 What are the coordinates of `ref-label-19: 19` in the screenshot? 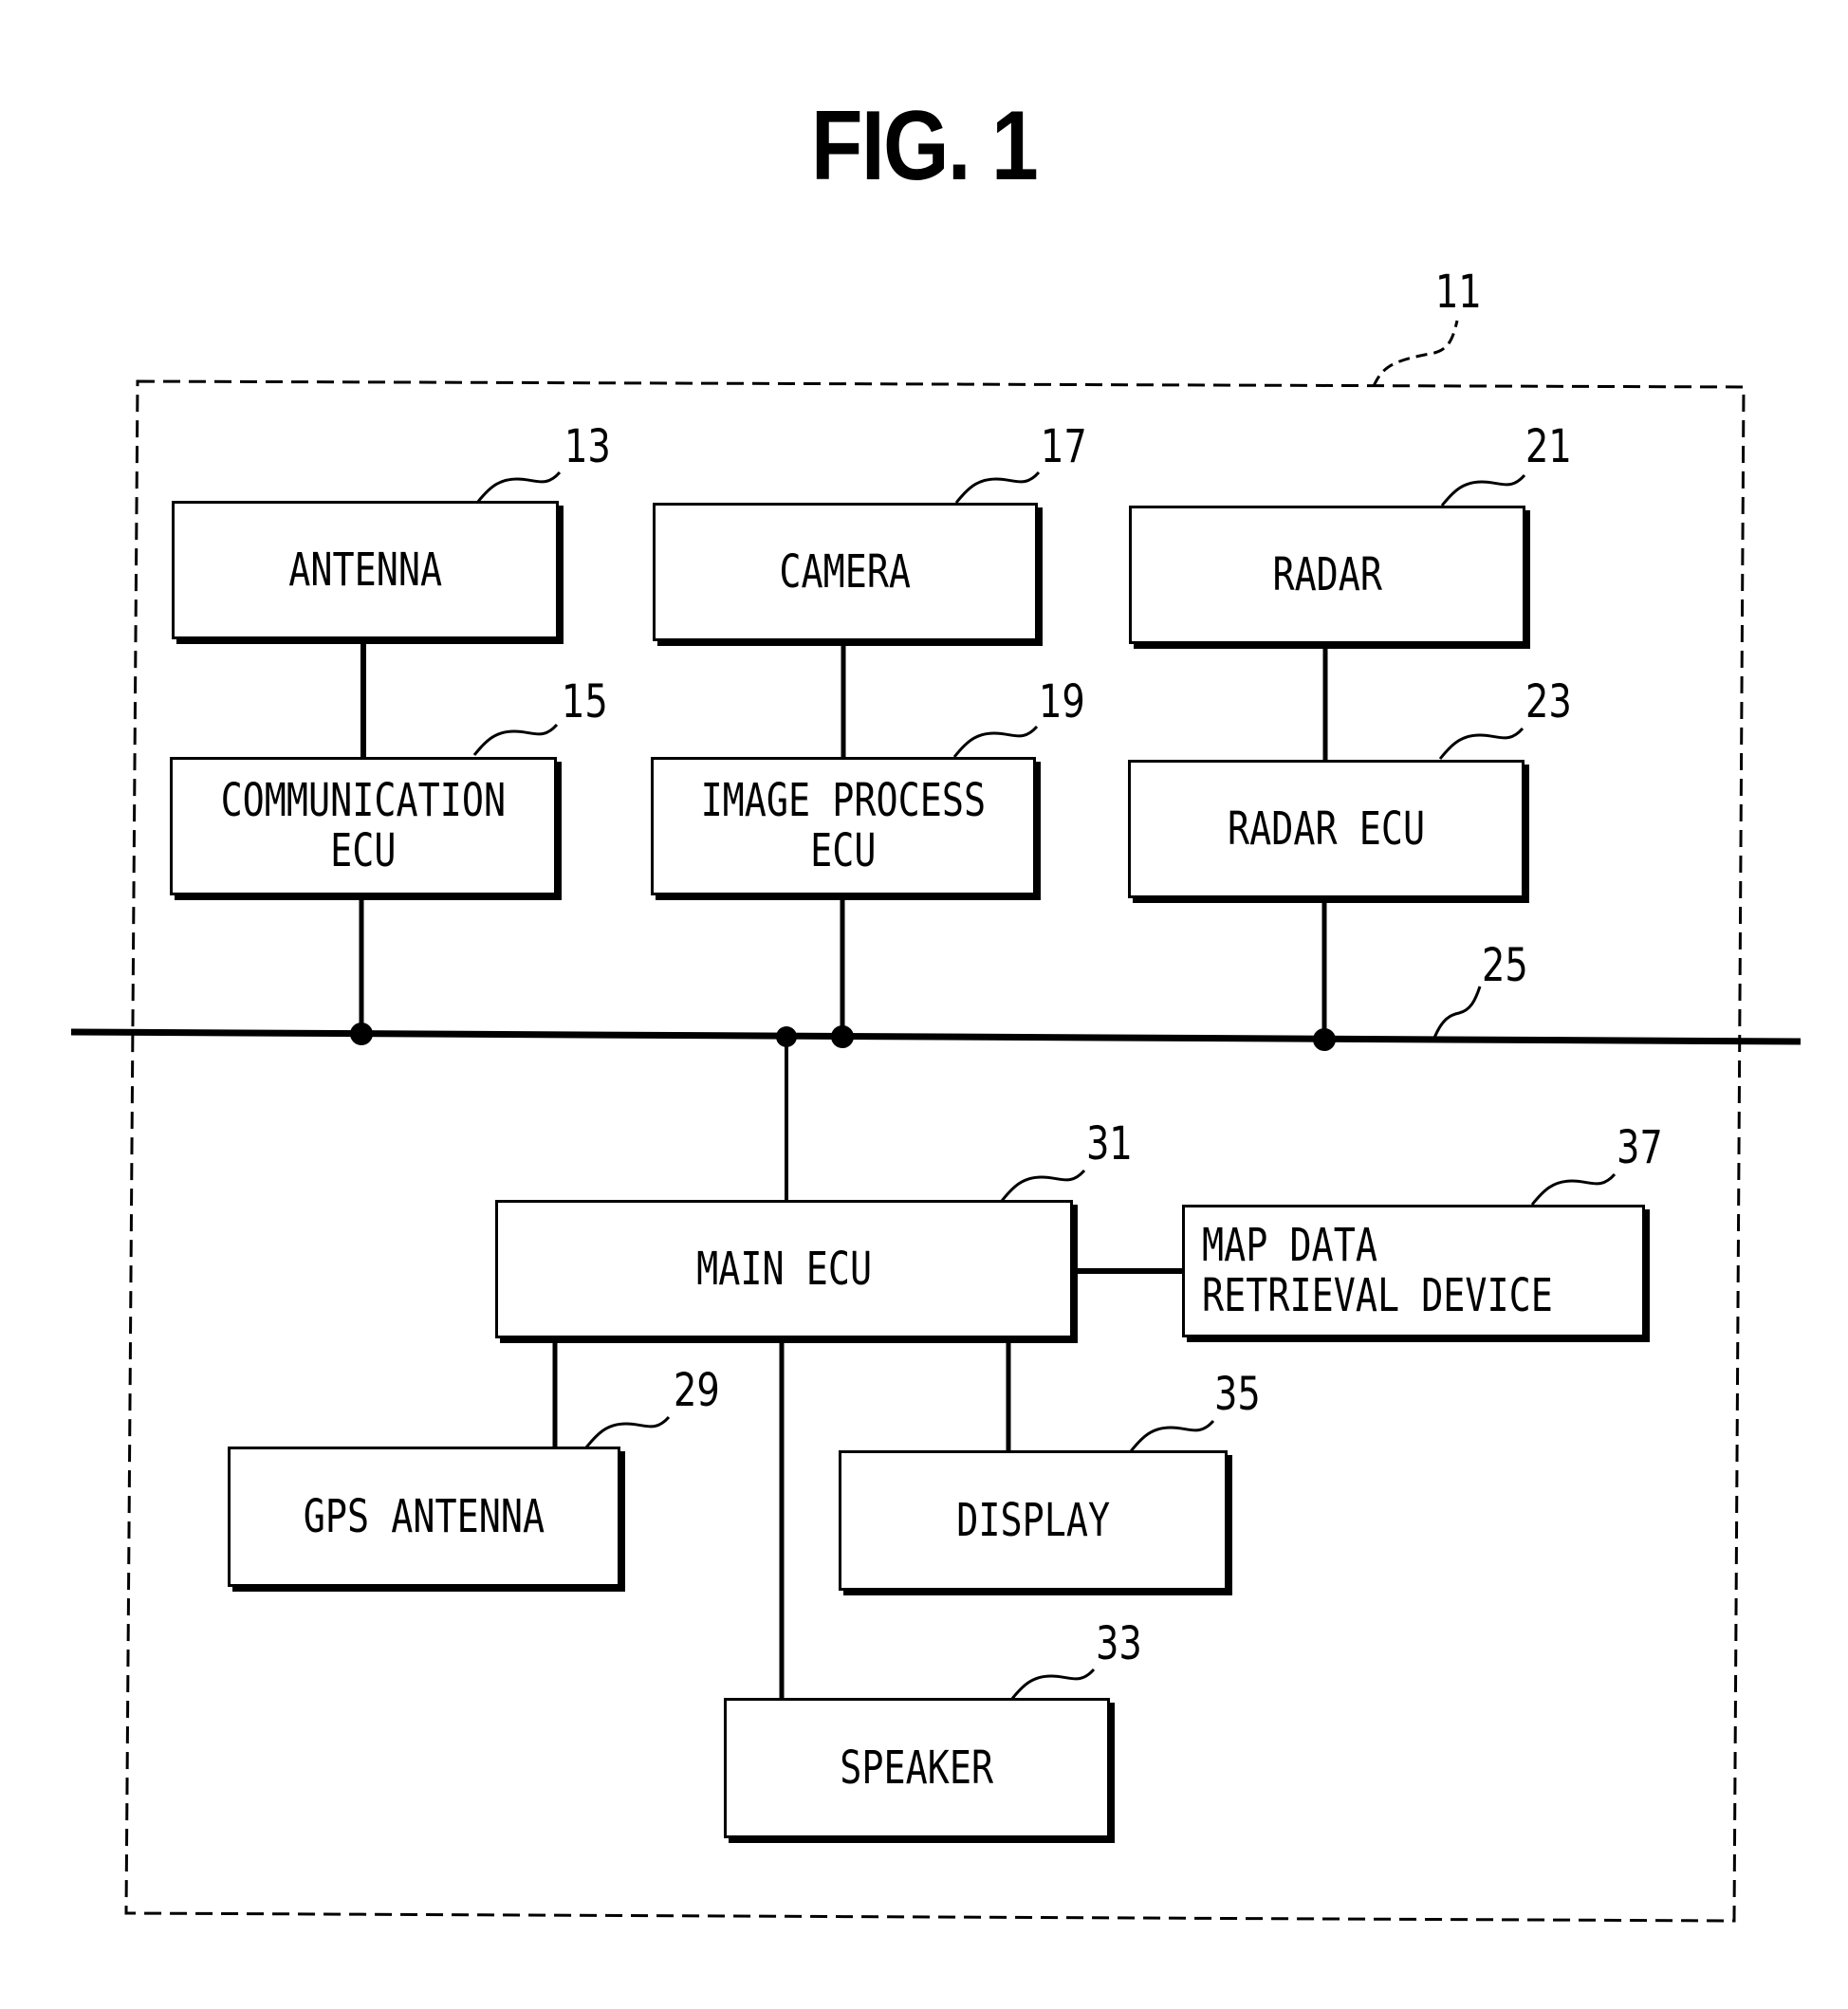 It's located at (1062, 701).